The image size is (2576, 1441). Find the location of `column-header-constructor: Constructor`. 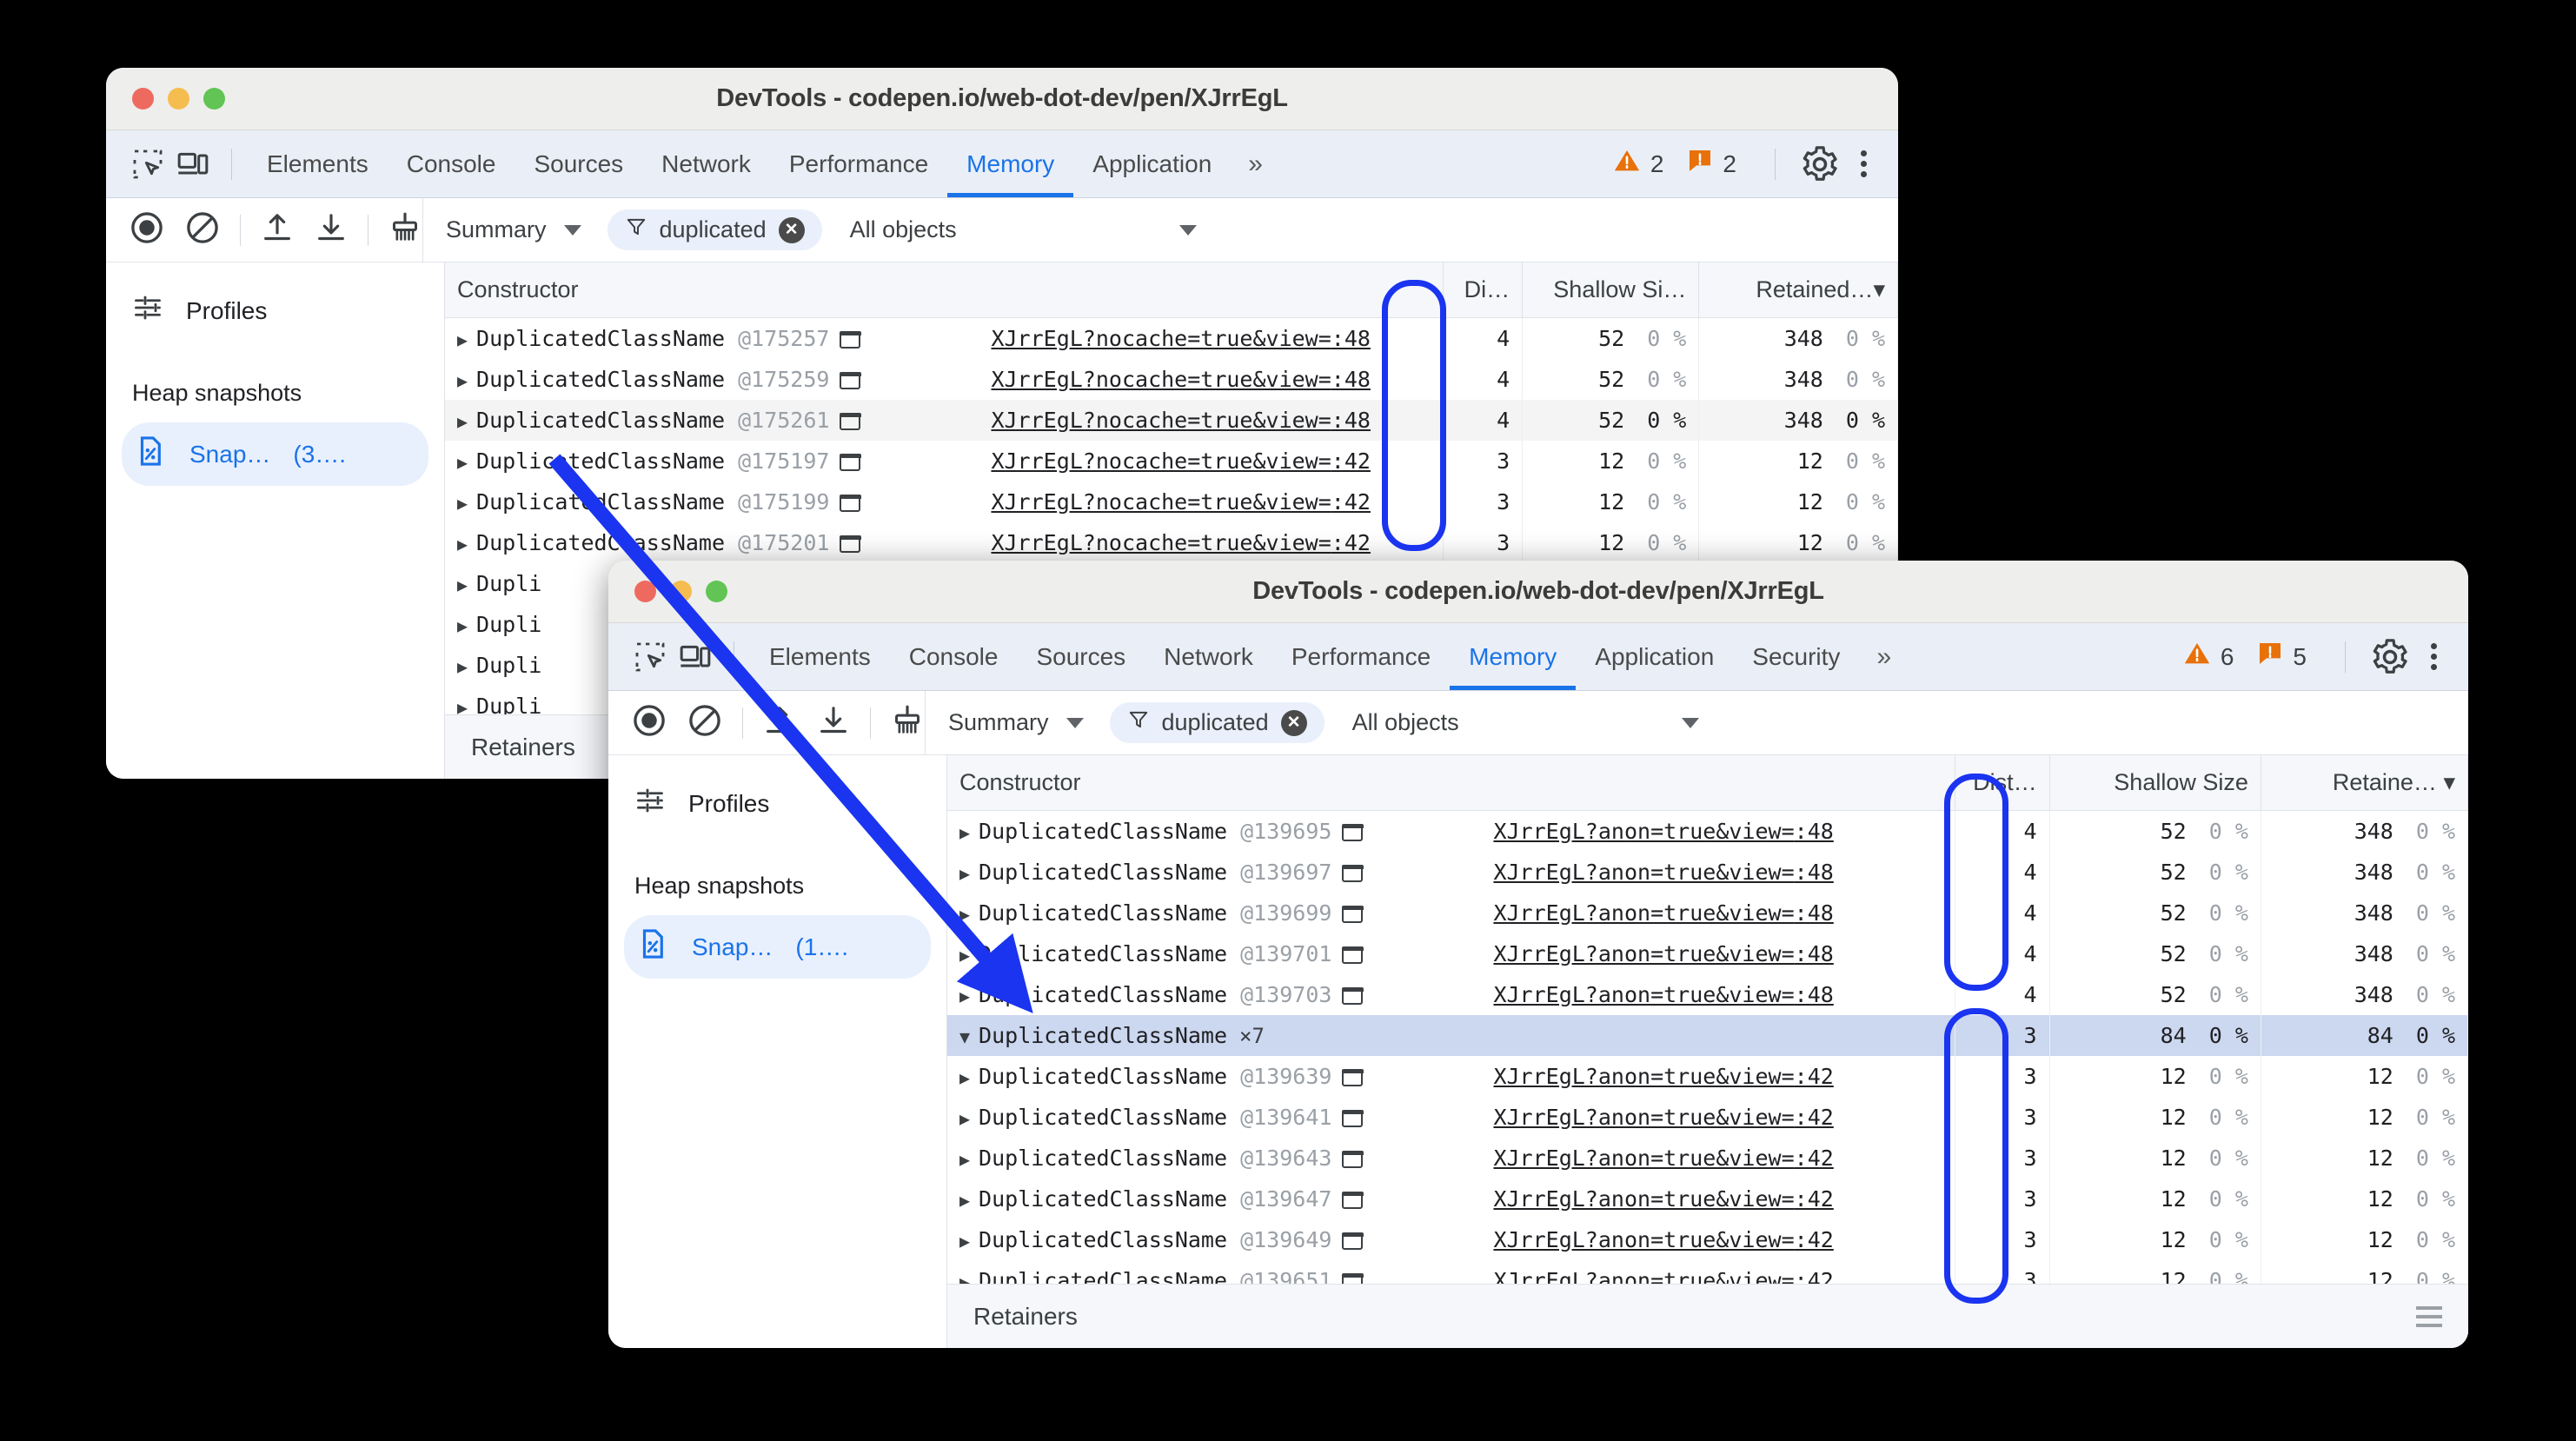

column-header-constructor: Constructor is located at coordinates (944, 290).